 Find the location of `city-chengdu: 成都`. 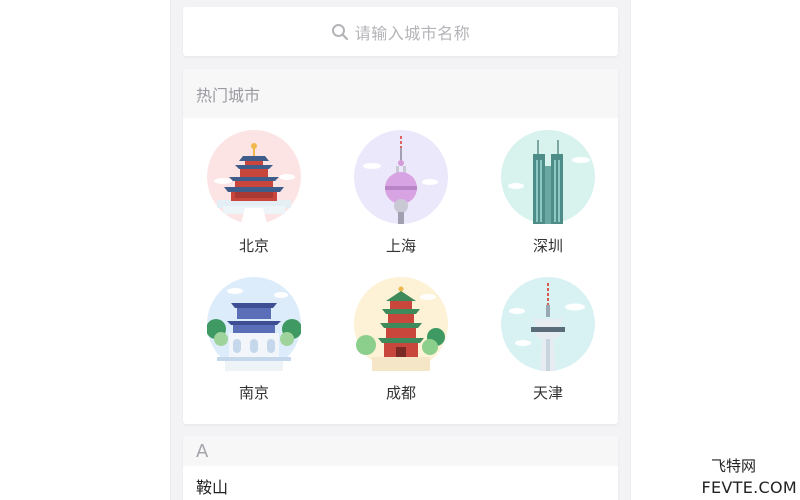

city-chengdu: 成都 is located at coordinates (401, 340).